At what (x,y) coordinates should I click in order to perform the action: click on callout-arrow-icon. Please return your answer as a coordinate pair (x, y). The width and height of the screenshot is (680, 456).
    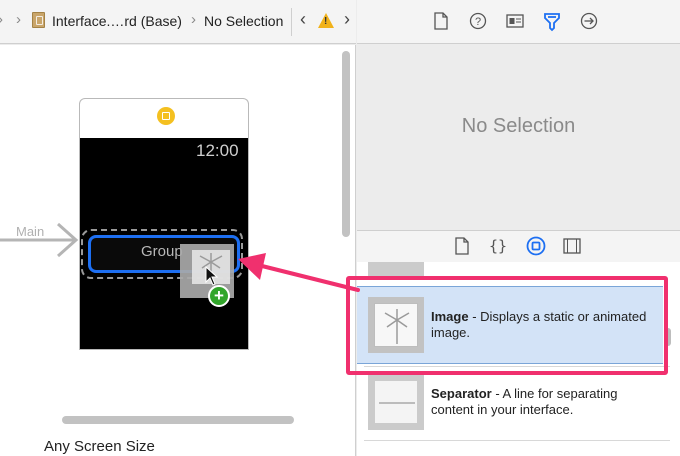
    Looking at the image, I should click on (299, 272).